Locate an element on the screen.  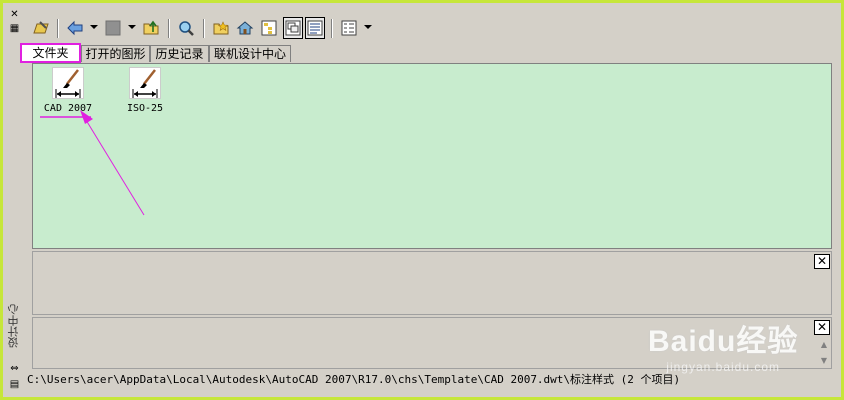
views-dropdown-icon is located at coordinates (368, 27).